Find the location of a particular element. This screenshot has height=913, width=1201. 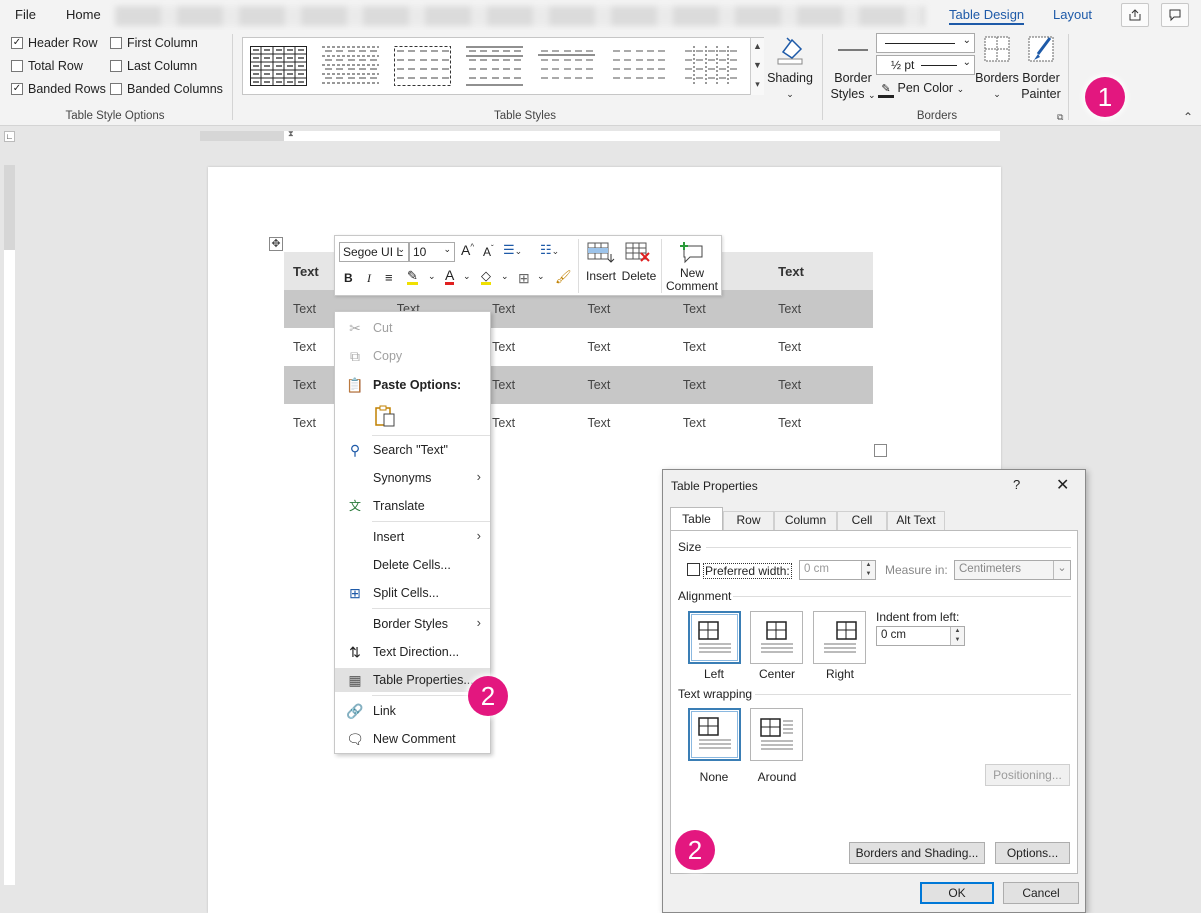

menu-item-copy: ⧉ Copy is located at coordinates (412, 356).